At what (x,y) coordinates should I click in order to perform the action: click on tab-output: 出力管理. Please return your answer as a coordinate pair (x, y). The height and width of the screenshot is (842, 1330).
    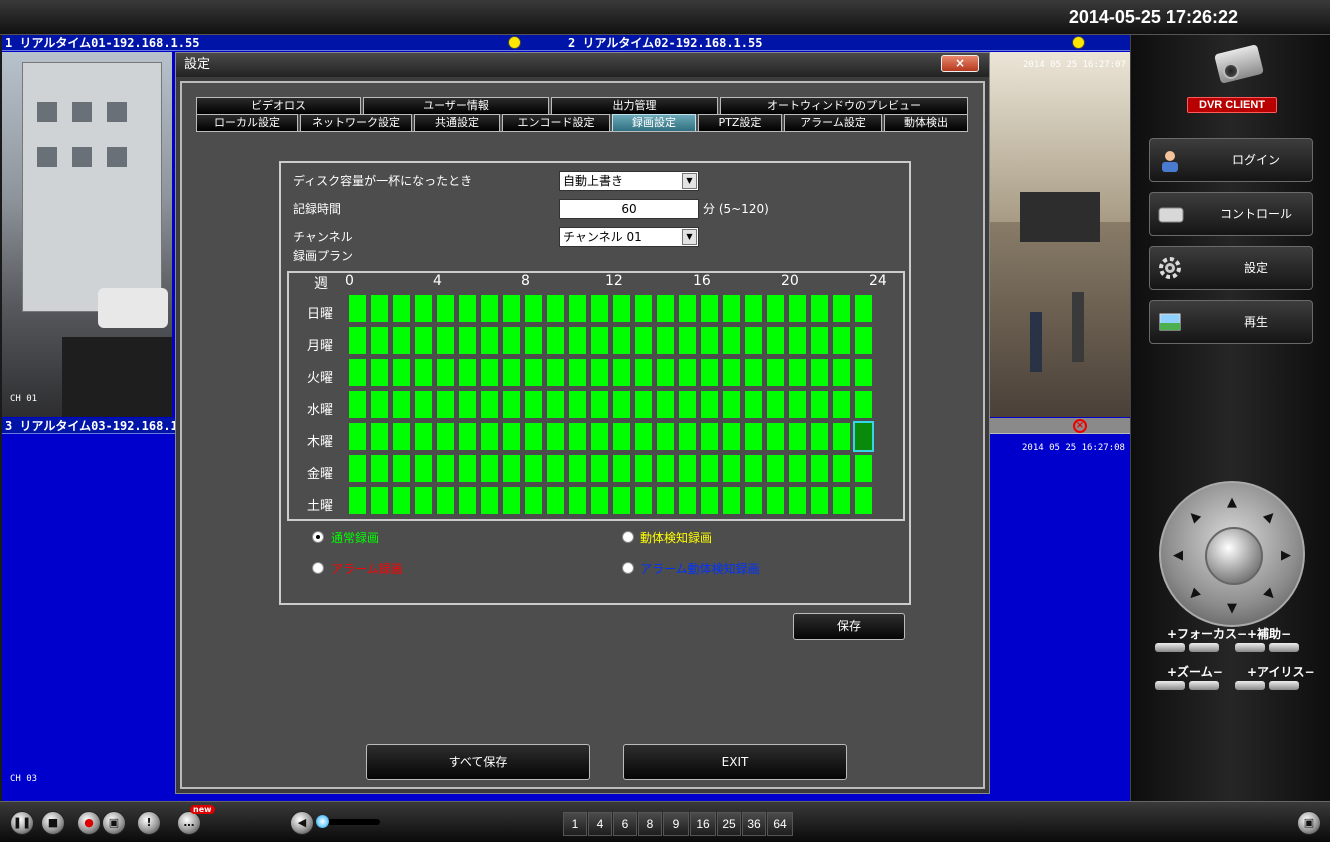
    Looking at the image, I should click on (634, 105).